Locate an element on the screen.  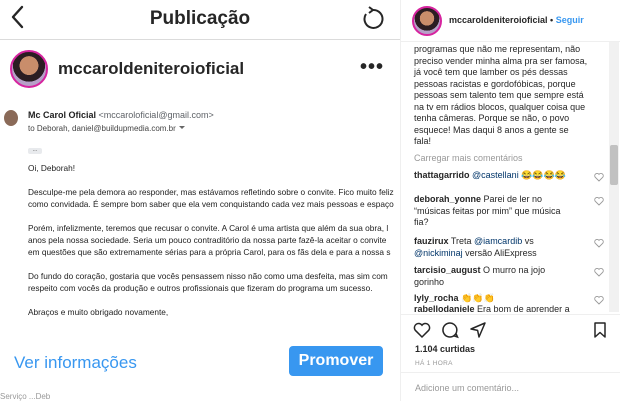
share-icon is located at coordinates (478, 330).